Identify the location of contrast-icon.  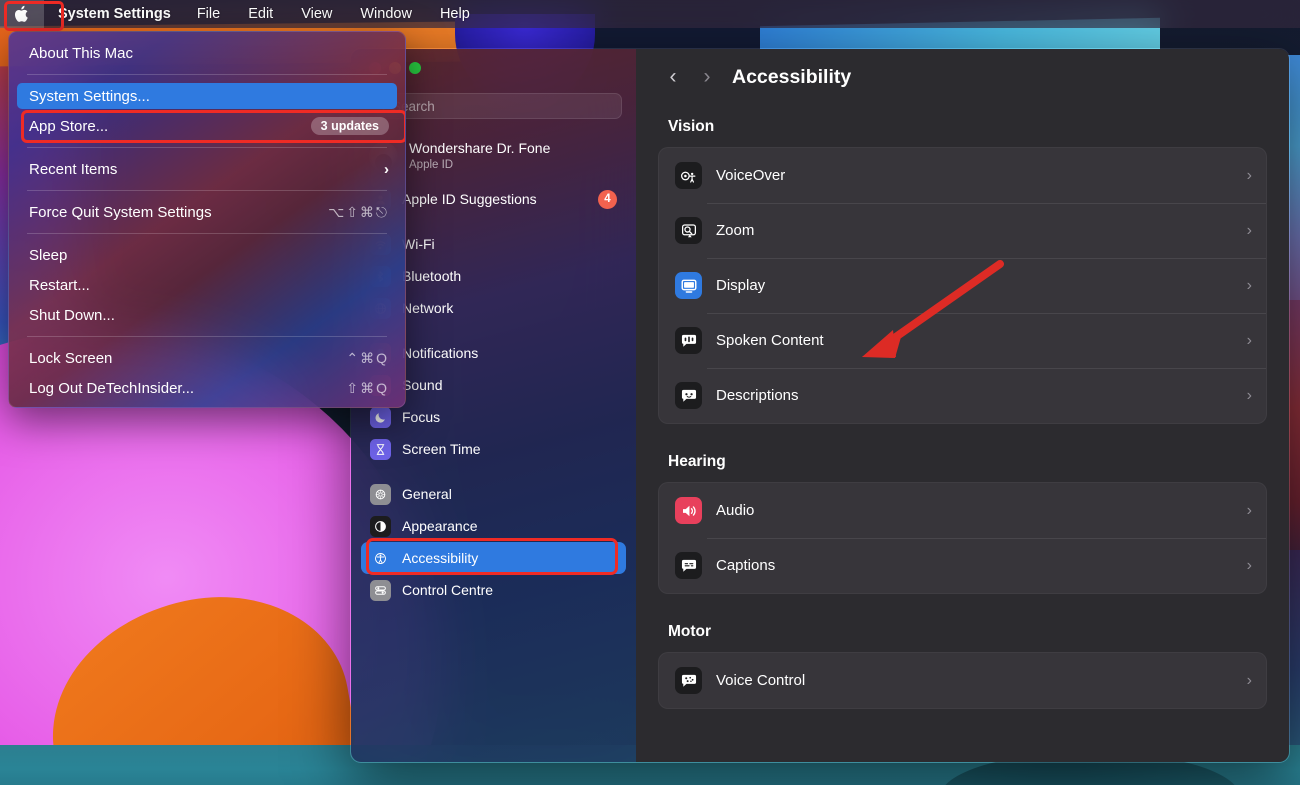
(380, 526).